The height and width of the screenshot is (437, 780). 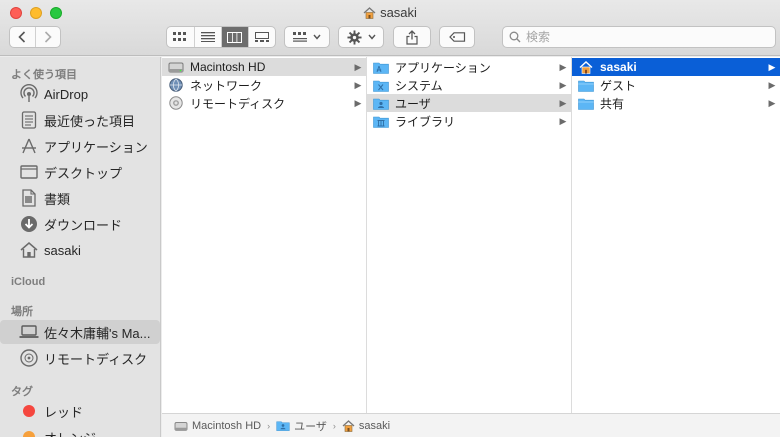 I want to click on sidebar-item-label: AirDrop, so click(x=66, y=94).